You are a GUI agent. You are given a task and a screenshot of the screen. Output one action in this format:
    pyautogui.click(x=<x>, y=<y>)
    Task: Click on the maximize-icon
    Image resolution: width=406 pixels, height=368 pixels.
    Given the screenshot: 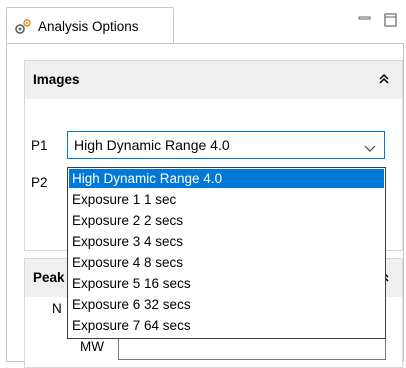 What is the action you would take?
    pyautogui.click(x=391, y=20)
    